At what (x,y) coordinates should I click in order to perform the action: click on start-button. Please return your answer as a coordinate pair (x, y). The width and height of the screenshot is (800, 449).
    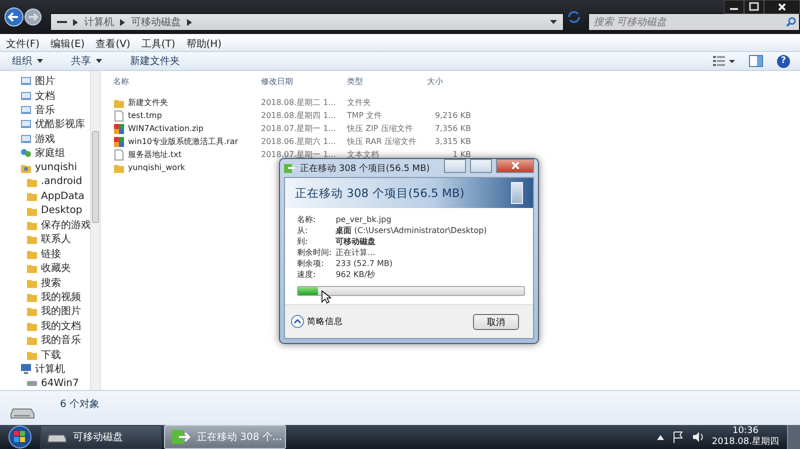
    Looking at the image, I should click on (20, 437).